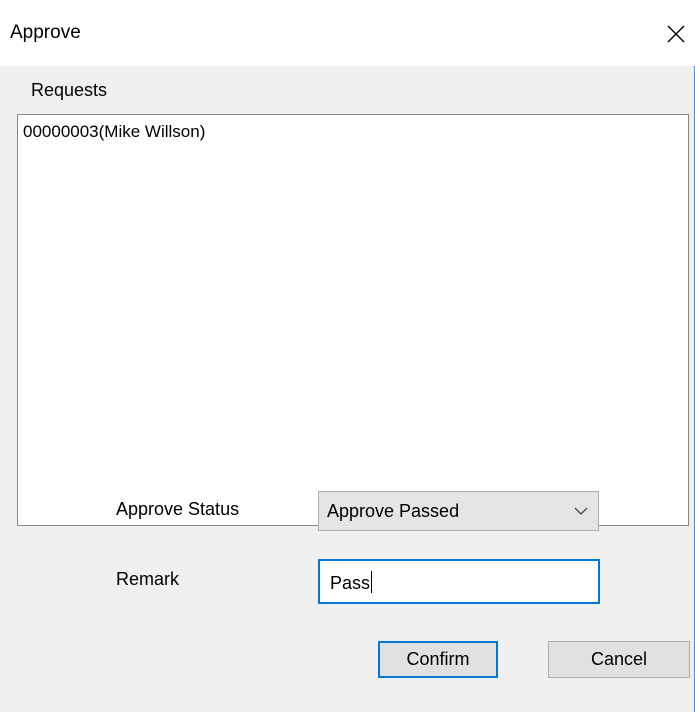 The width and height of the screenshot is (695, 712). I want to click on close-button, so click(675, 34).